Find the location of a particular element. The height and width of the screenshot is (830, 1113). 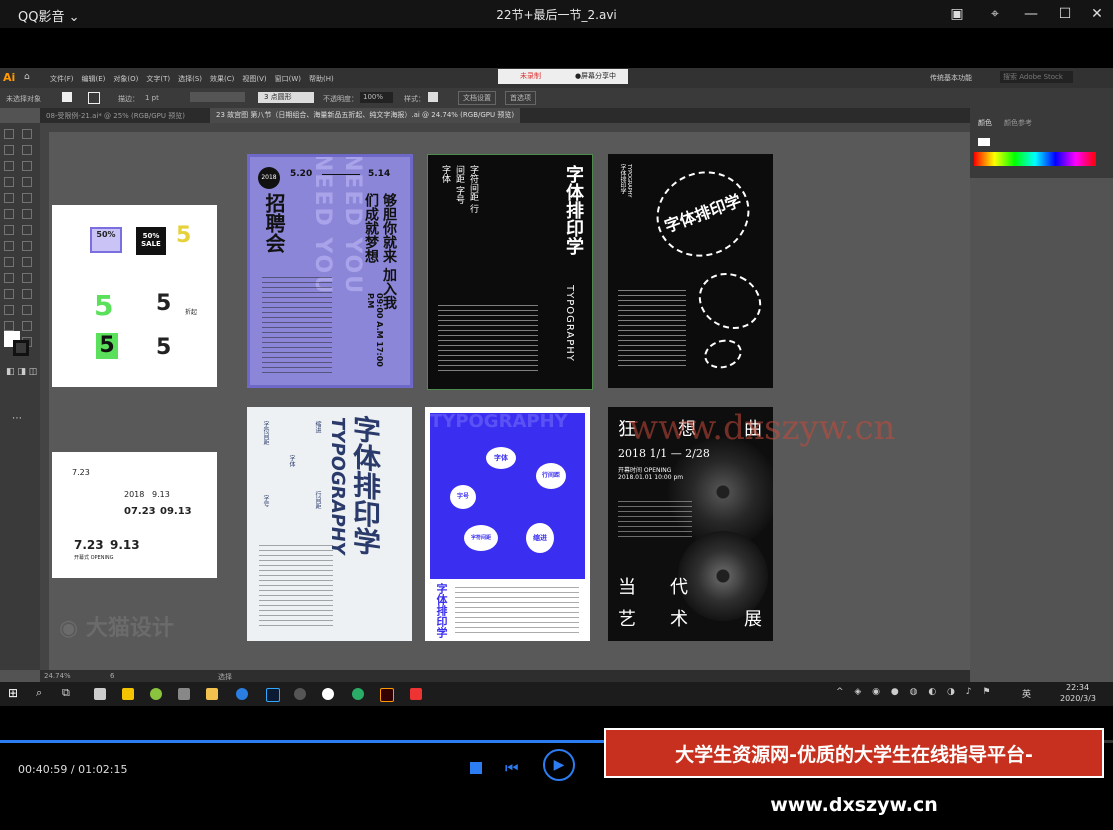

menu-effect: 效果(C) is located at coordinates (222, 79).